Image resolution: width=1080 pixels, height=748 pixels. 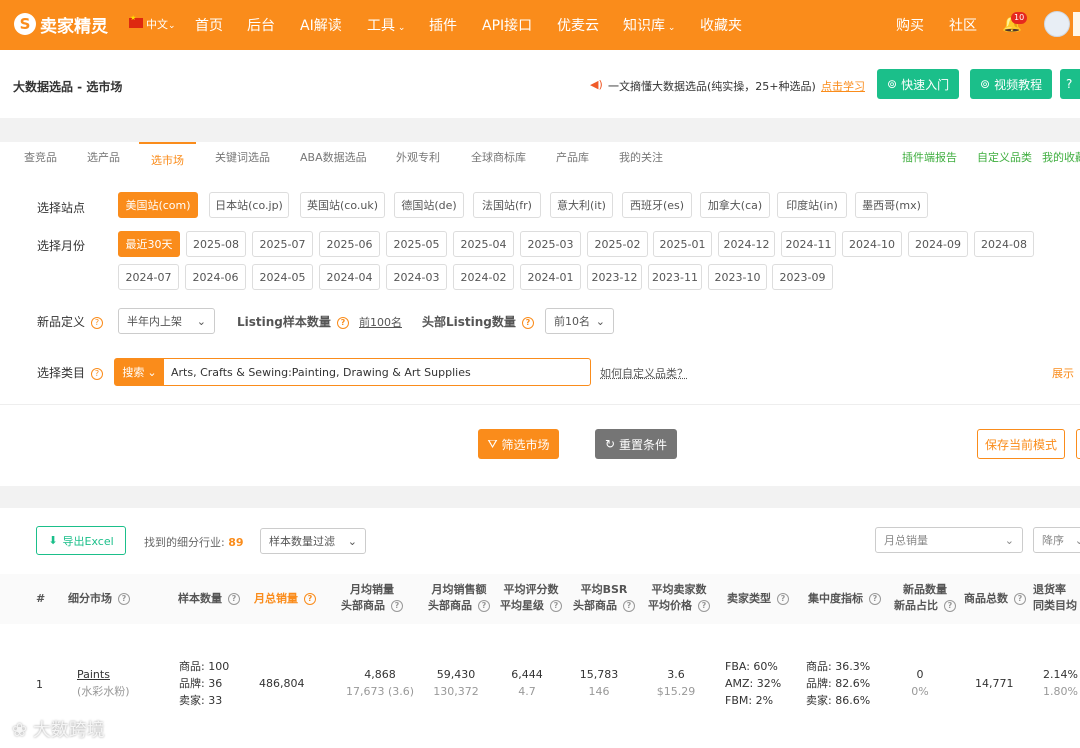 What do you see at coordinates (843, 86) in the screenshot?
I see `learn-link: 点击学习` at bounding box center [843, 86].